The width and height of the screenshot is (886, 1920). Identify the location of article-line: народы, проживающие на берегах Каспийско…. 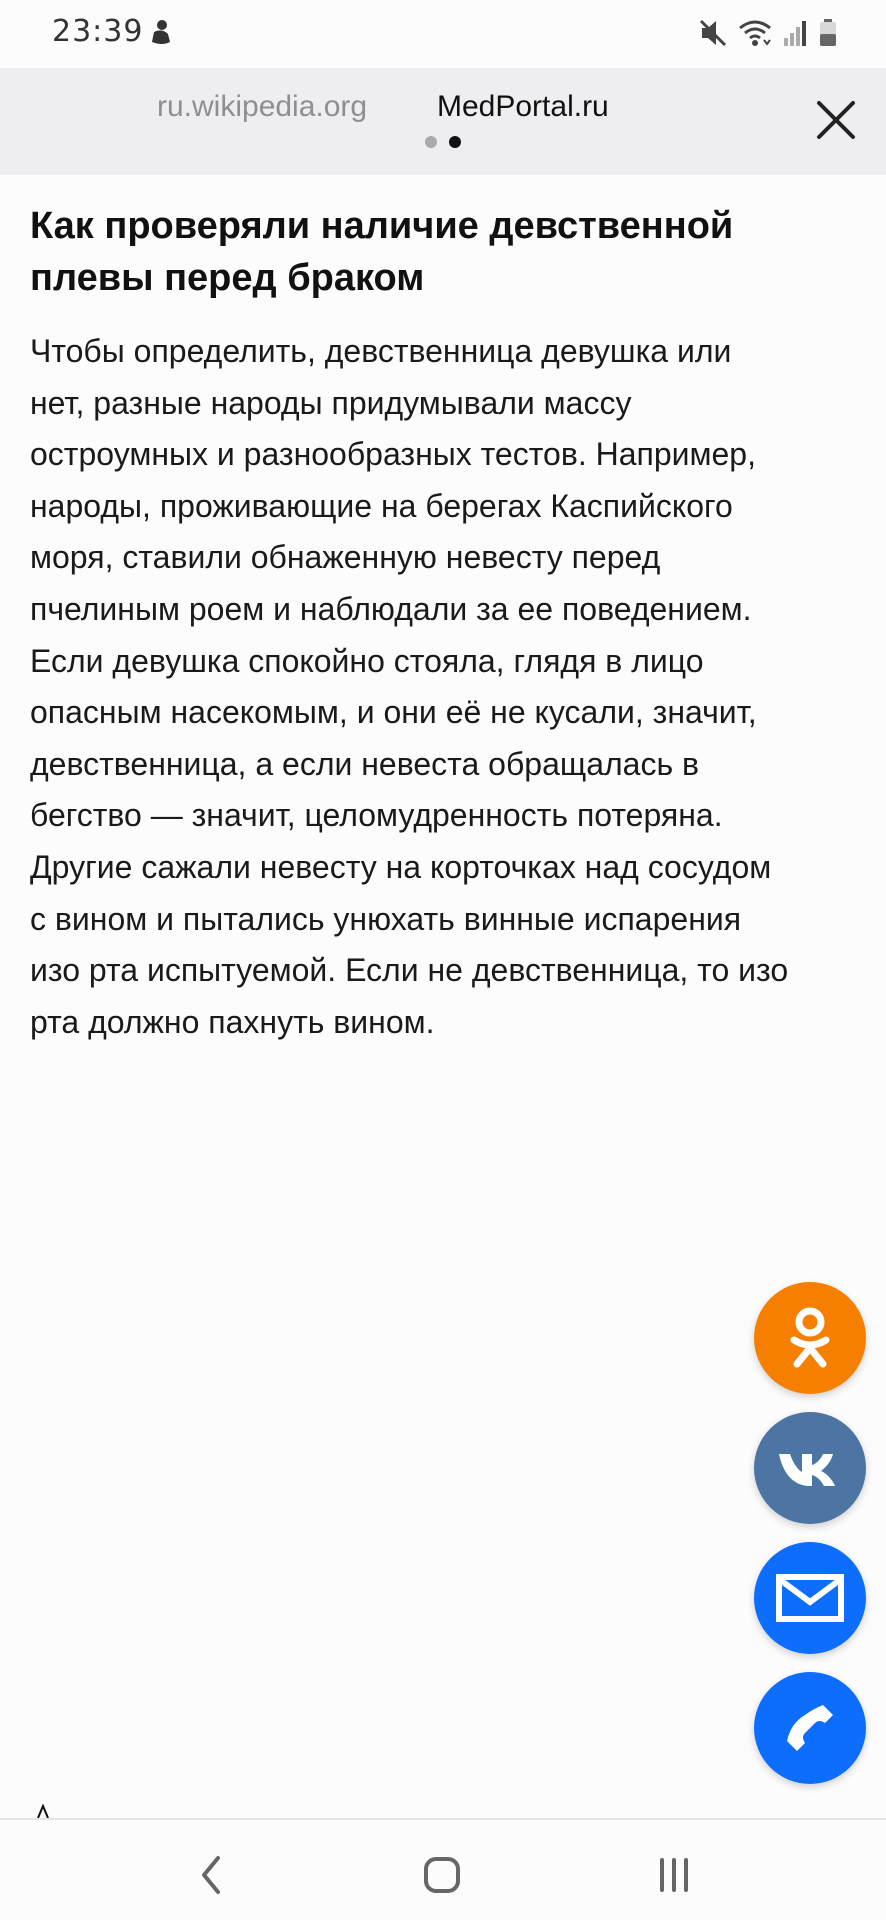
(381, 505).